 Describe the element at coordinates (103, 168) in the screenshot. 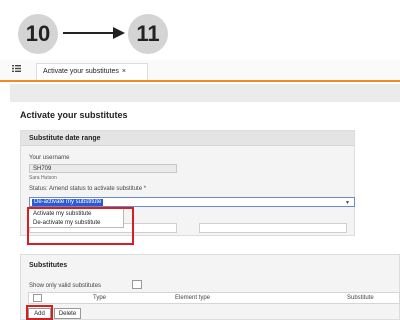

I see `username-field: SH709` at that location.